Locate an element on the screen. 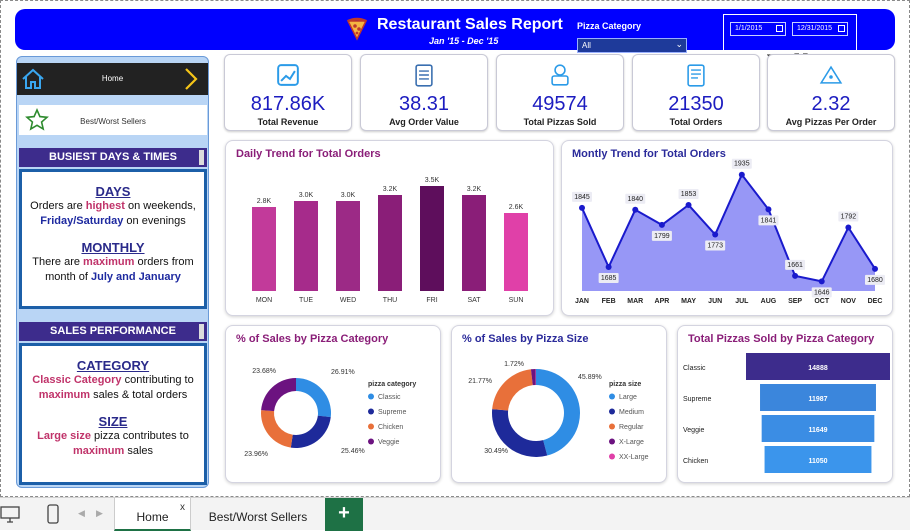 This screenshot has height=531, width=910. plus-icon: + is located at coordinates (344, 513).